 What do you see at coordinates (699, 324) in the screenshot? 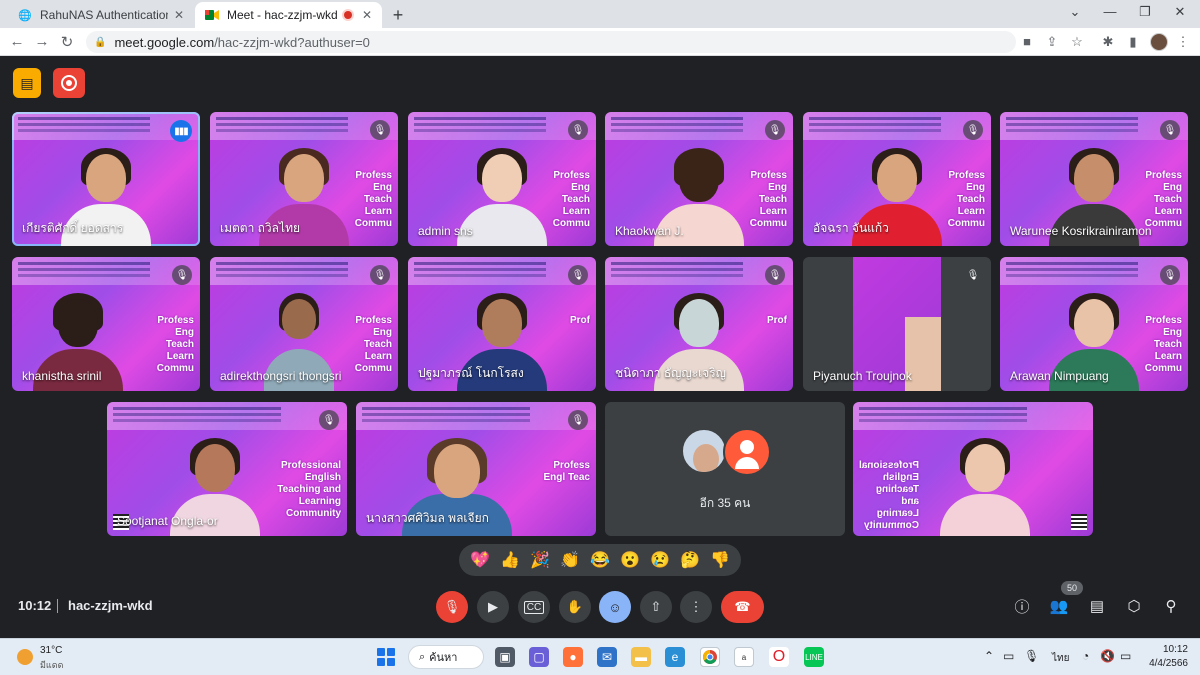
I see `participant-tile: Prof 🎙 ชนิดาภา ธัญญะเจริญ` at bounding box center [699, 324].